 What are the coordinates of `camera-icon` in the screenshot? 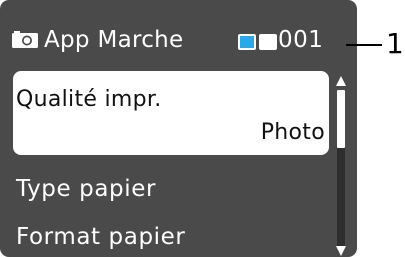 It's located at (25, 39).